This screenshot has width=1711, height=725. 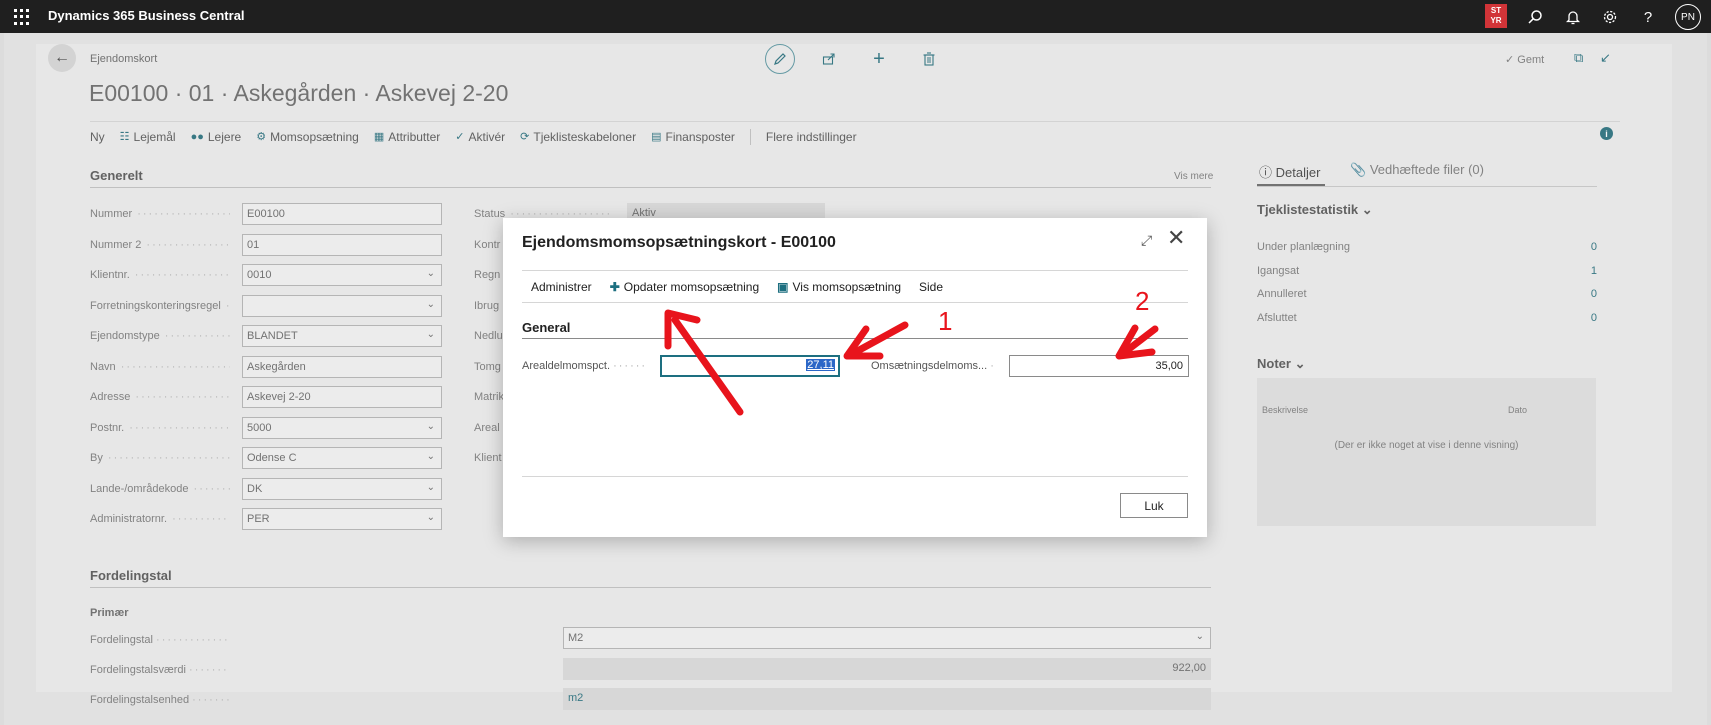 I want to click on area-vat-pct-label: Arealdelmomspct. ······, so click(x=585, y=366).